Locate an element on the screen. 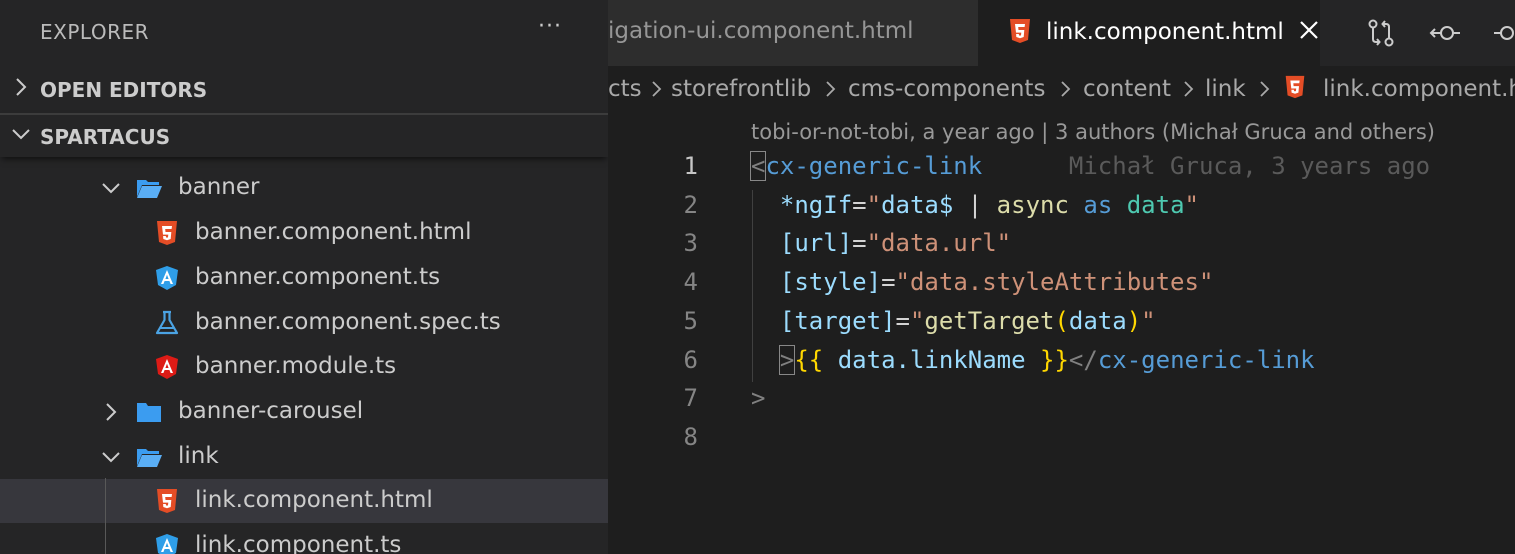 The width and height of the screenshot is (1515, 554). pipe: | is located at coordinates (975, 205).